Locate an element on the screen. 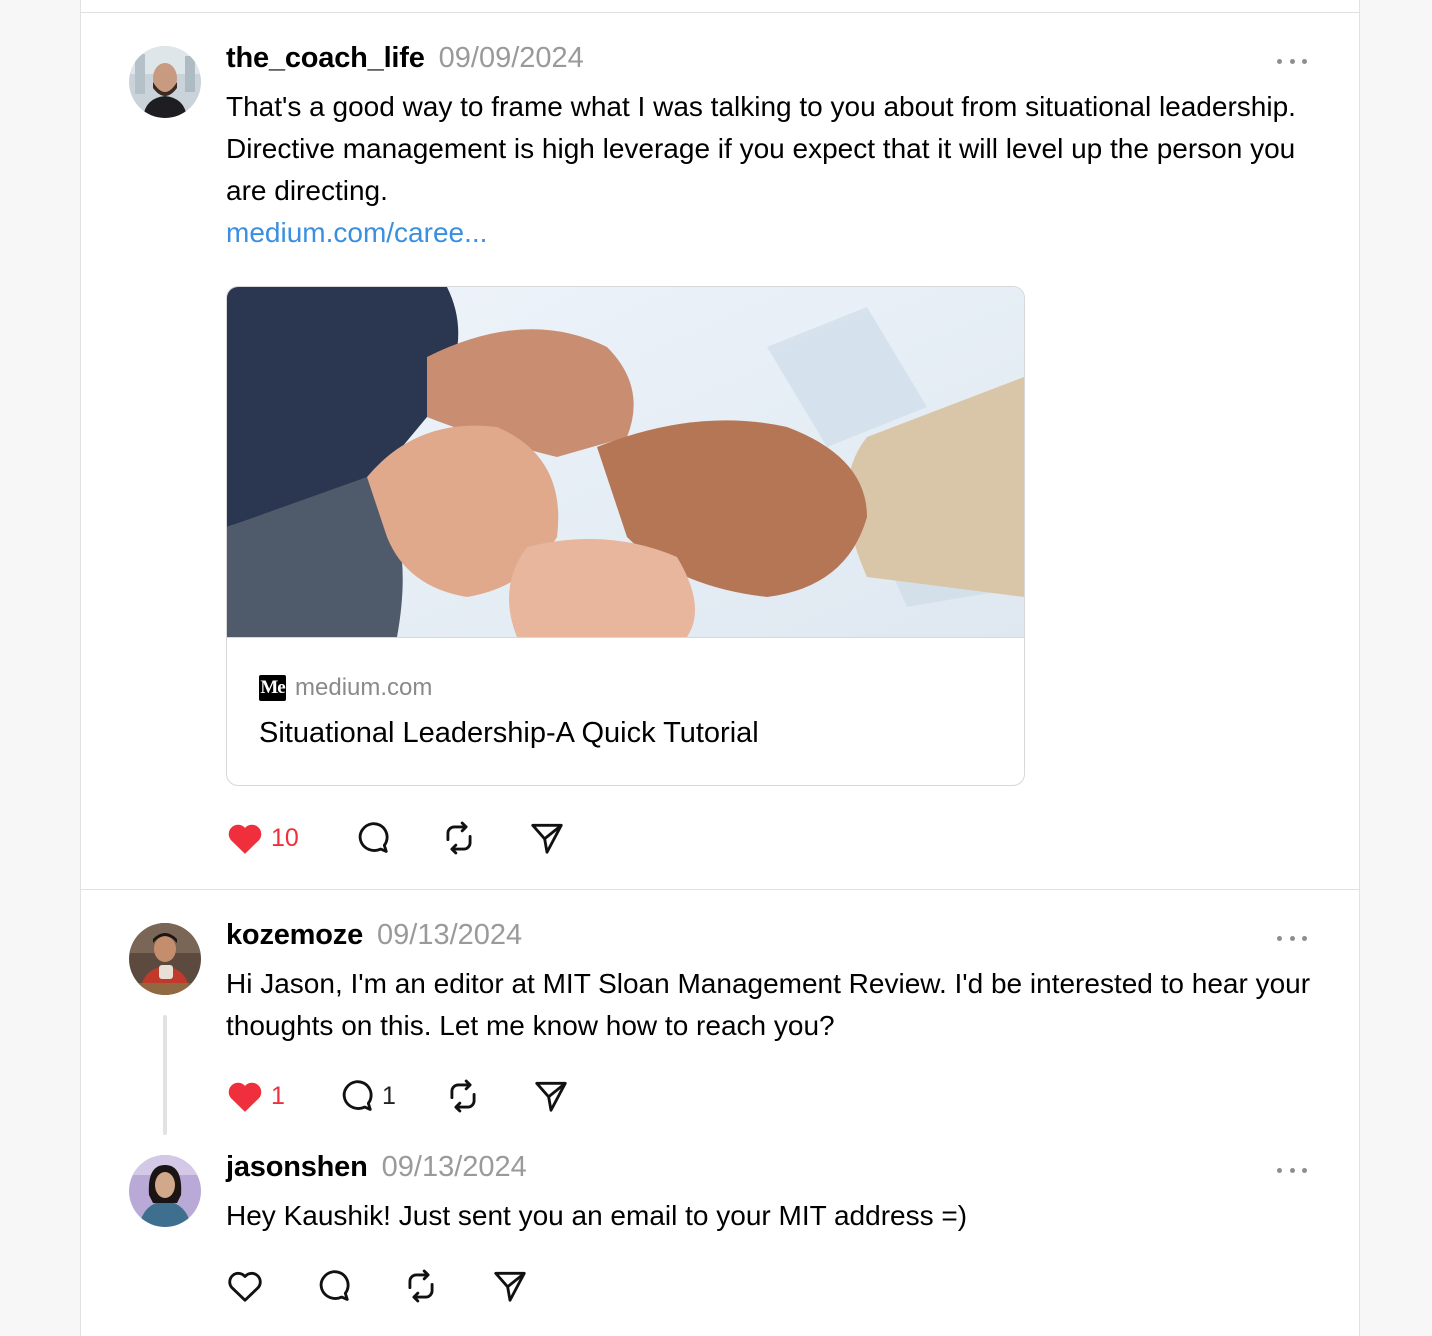 This screenshot has width=1432, height=1336. post-header: the_coach_life 09/09/2024 is located at coordinates (405, 60).